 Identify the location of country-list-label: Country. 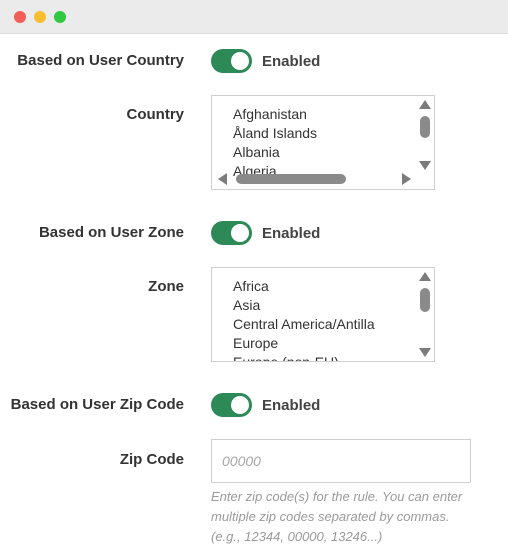
(155, 114).